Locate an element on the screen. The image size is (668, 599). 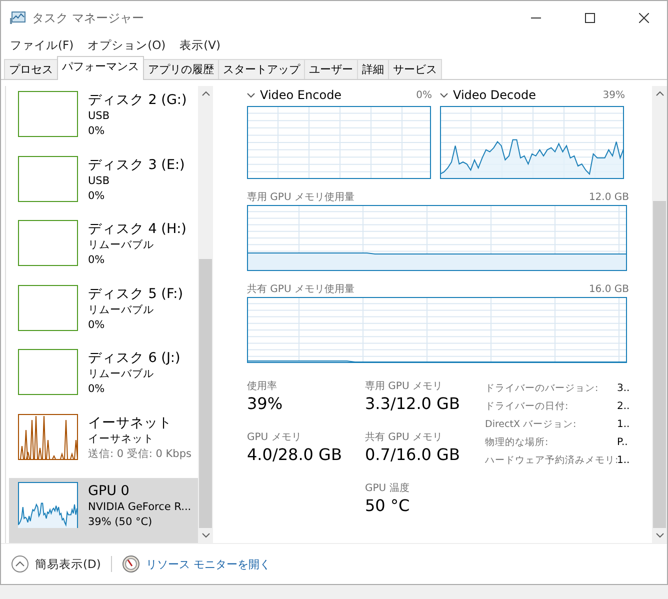
item-title: ディスク 3 (E:) is located at coordinates (136, 165).